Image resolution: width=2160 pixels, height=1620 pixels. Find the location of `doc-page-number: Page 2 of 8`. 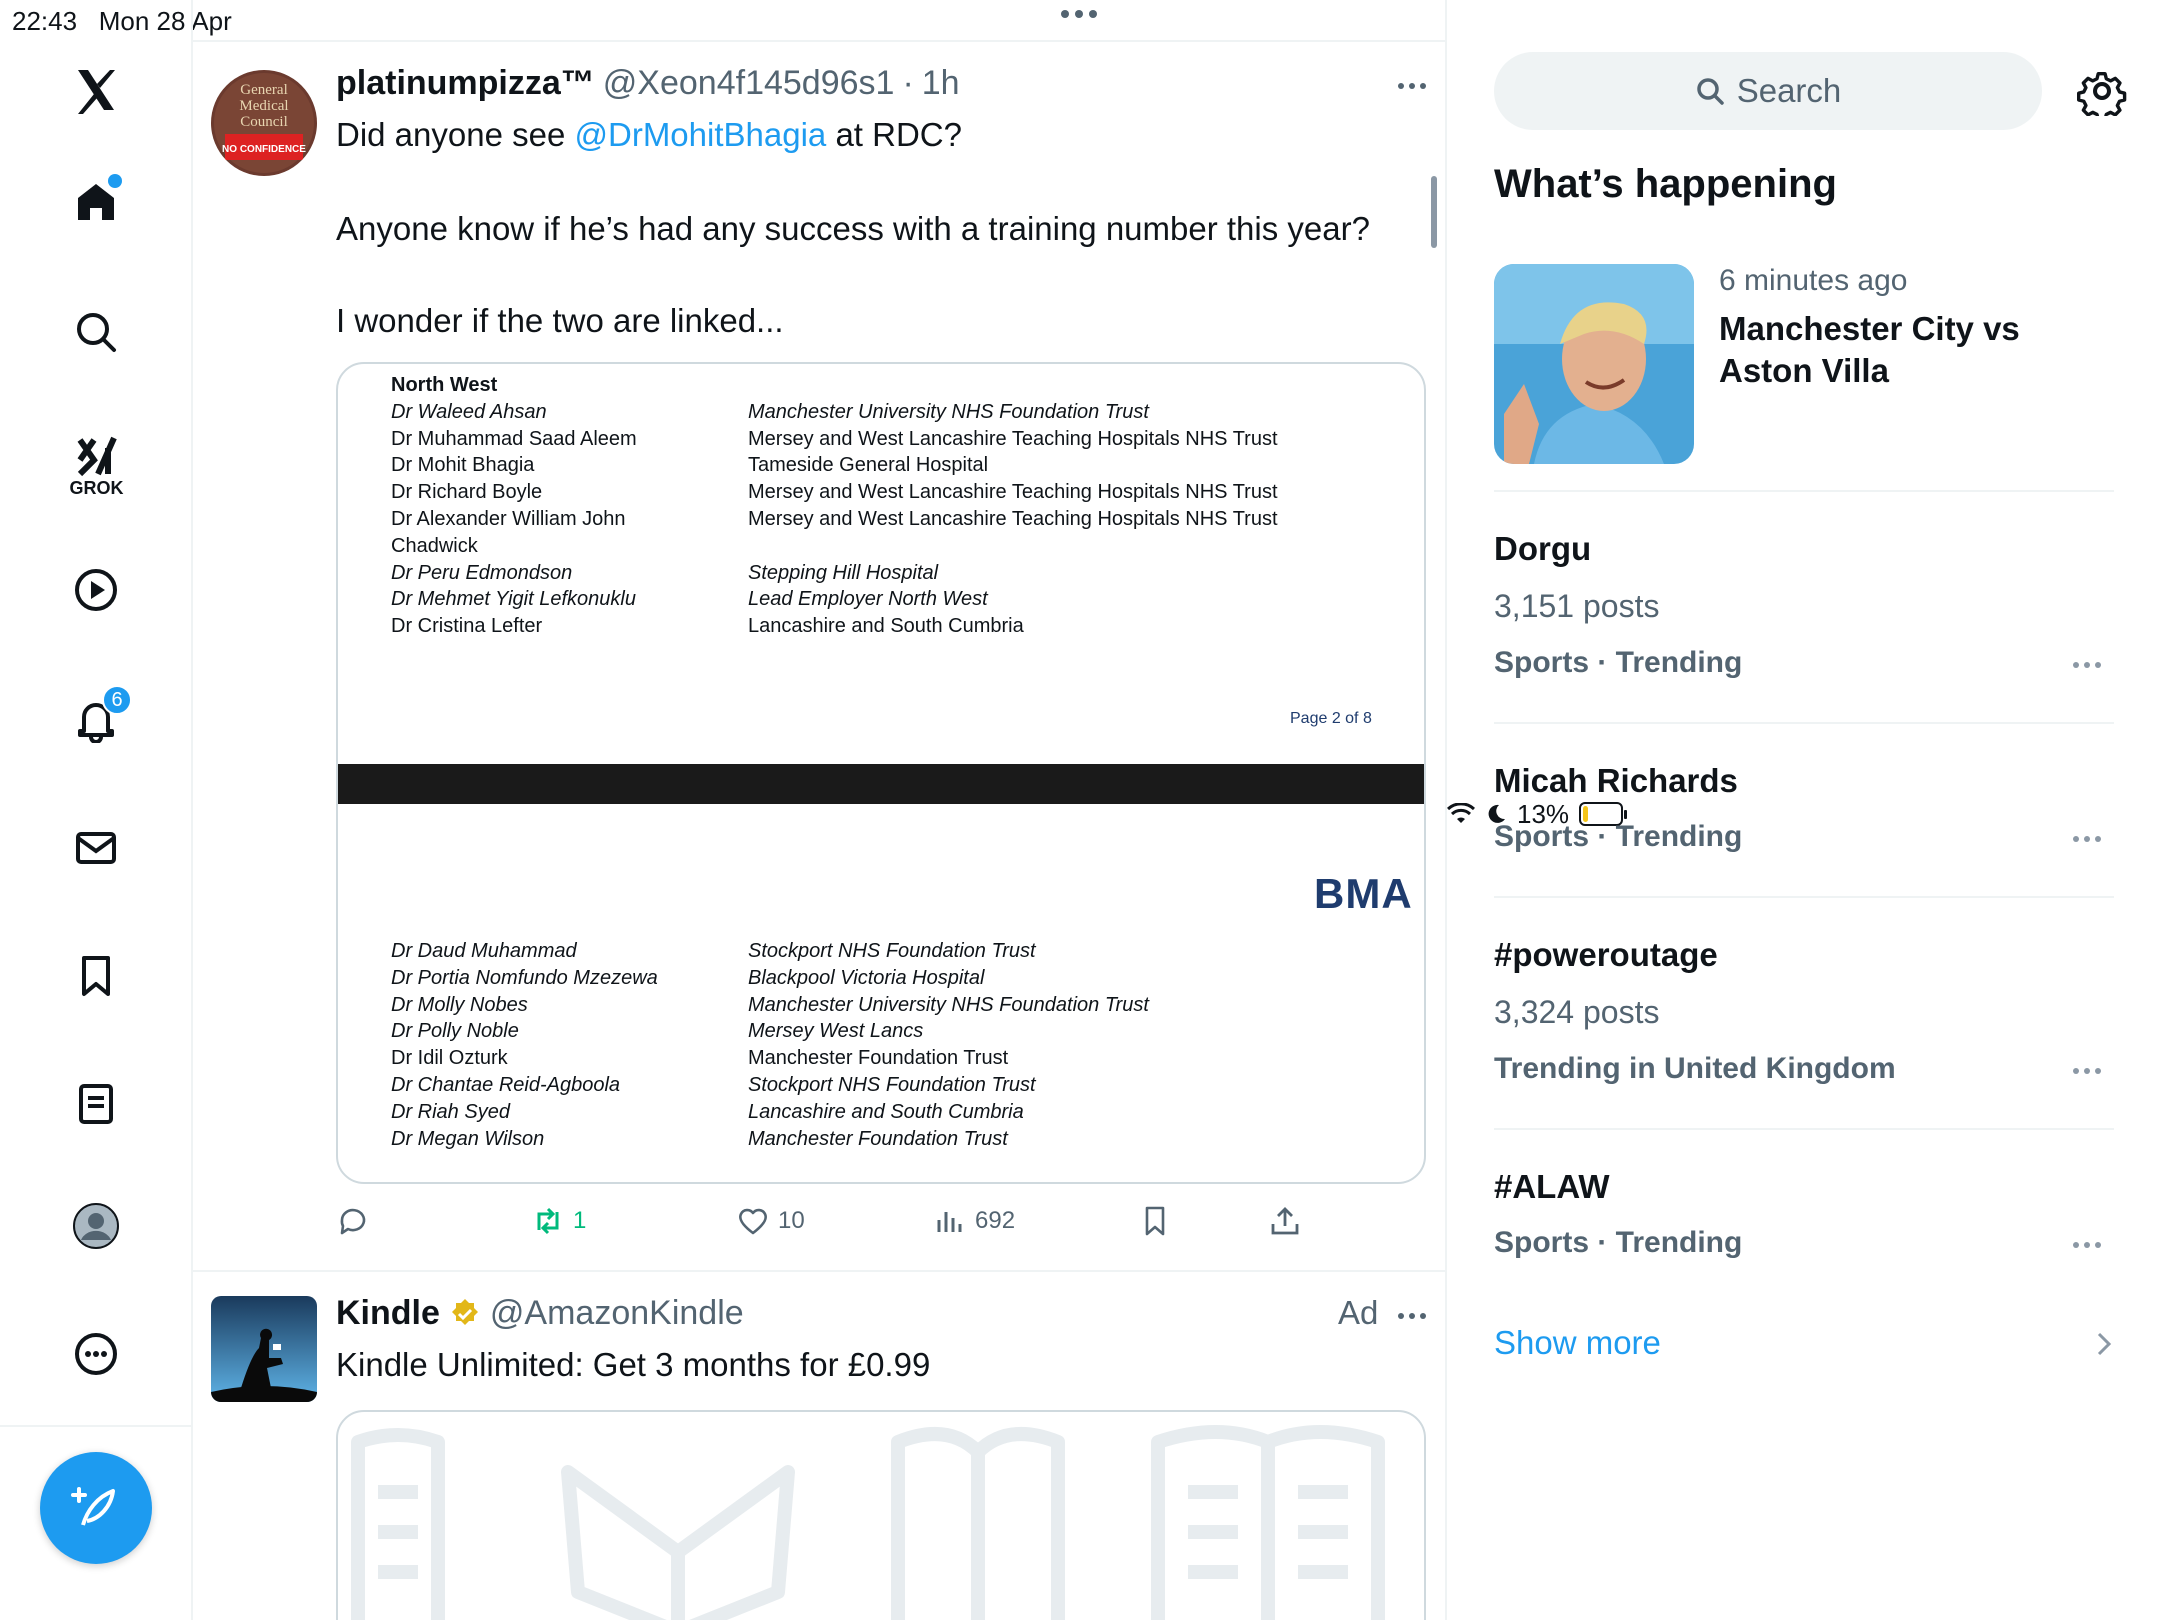

doc-page-number: Page 2 of 8 is located at coordinates (1331, 718).